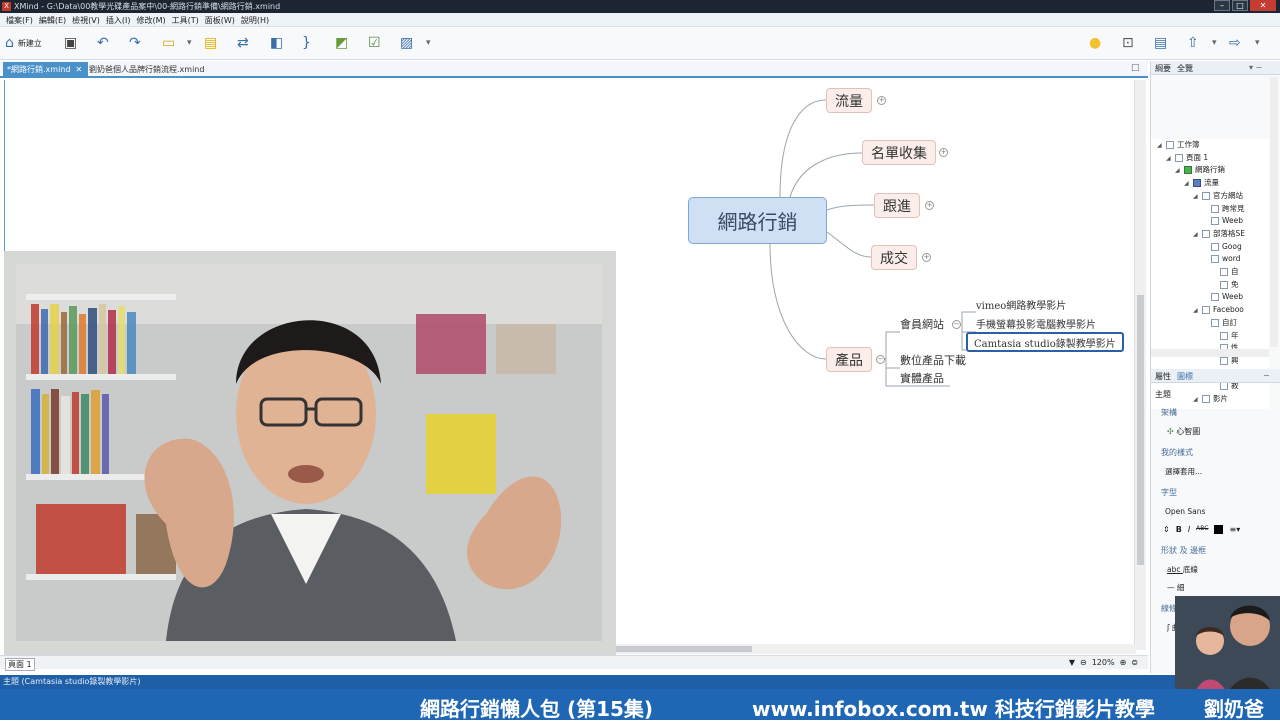  I want to click on zoom-fit-icon: ⊜, so click(1134, 662).